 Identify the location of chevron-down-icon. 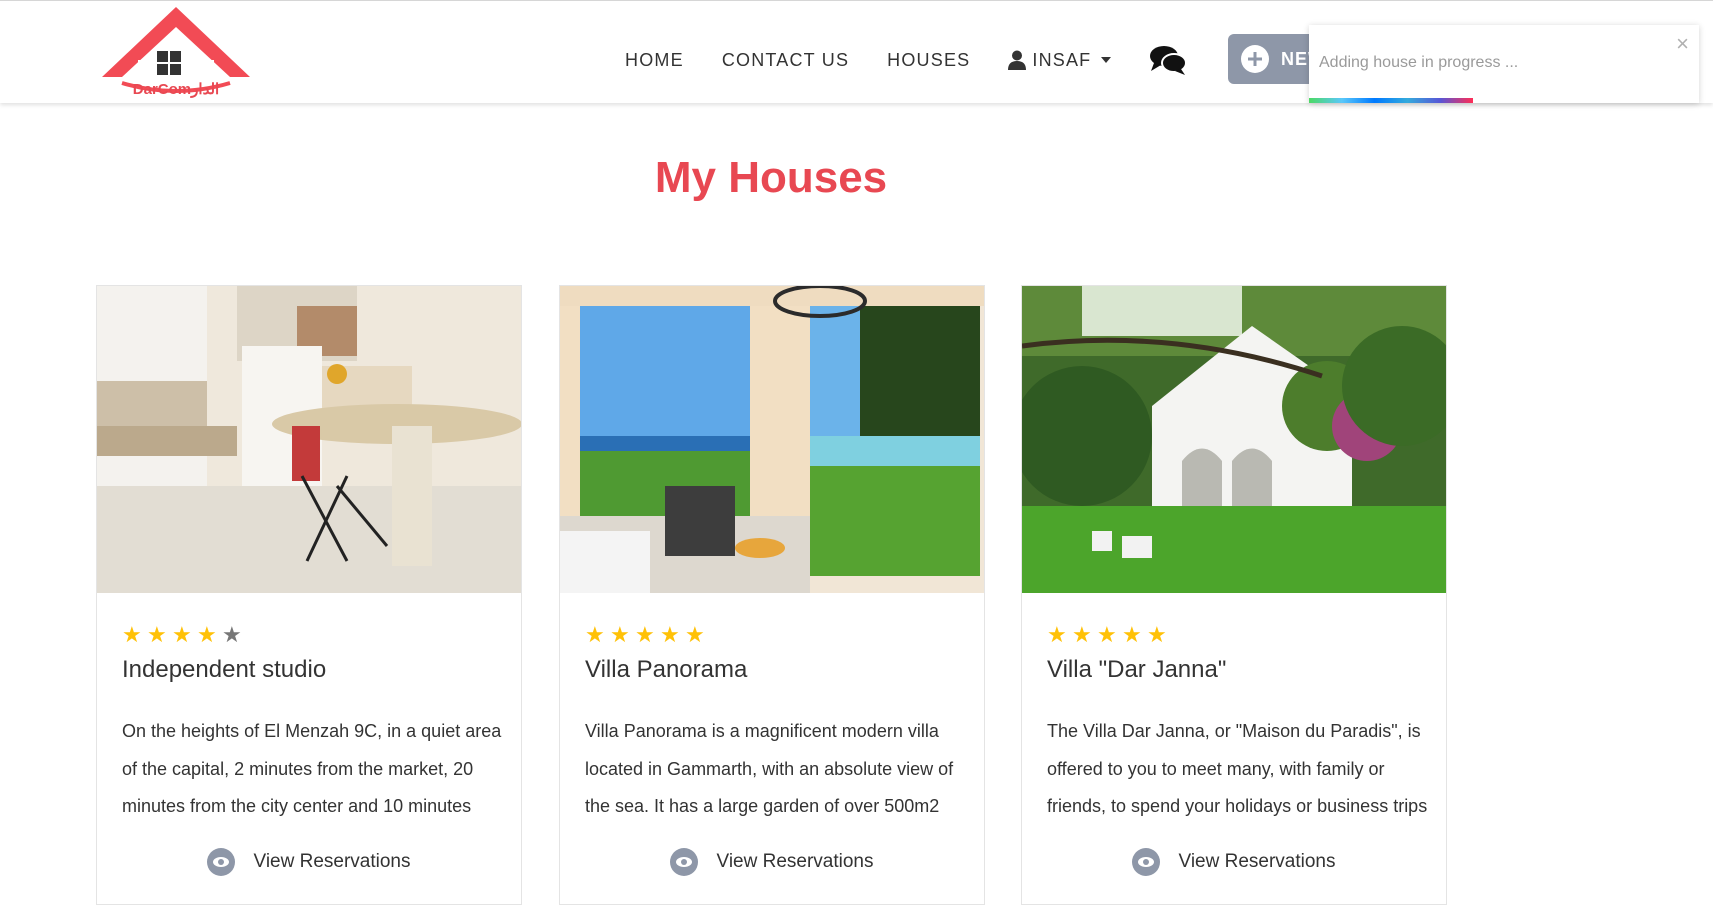
(1106, 60).